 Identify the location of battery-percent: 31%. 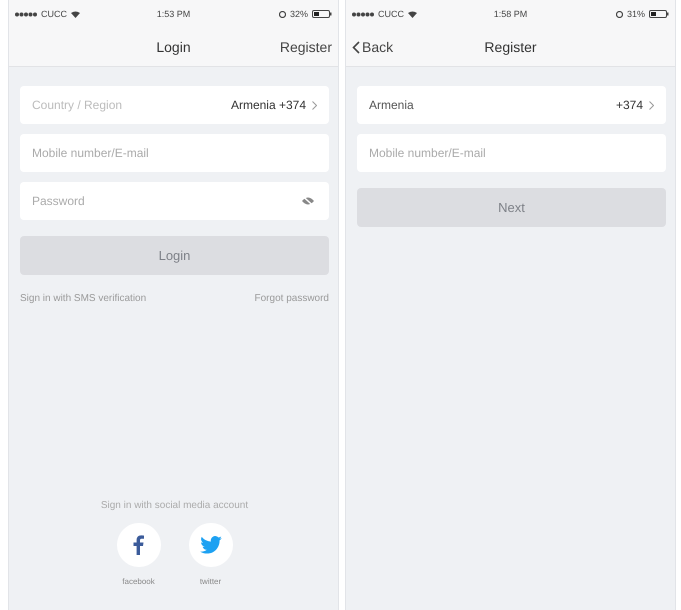
(635, 14).